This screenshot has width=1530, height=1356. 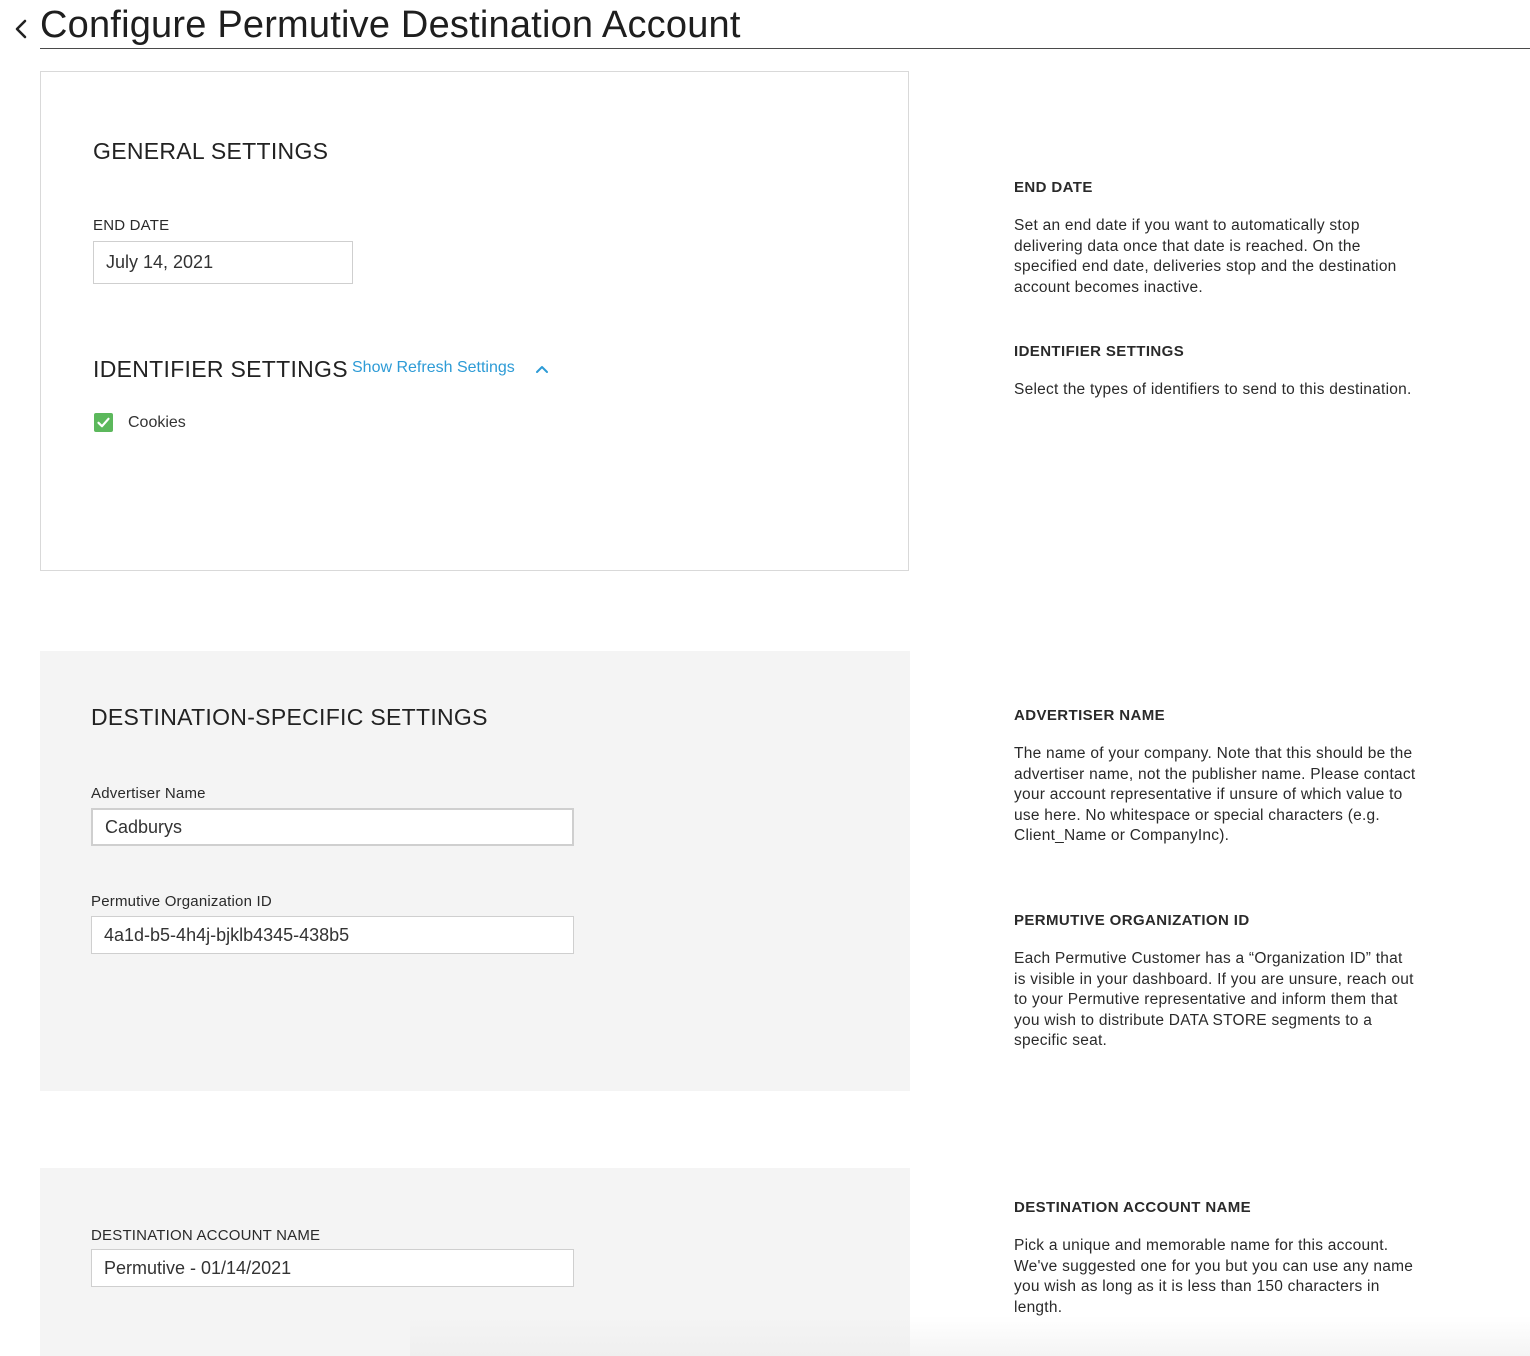 I want to click on page-title: Configure Permutive Destination Account, so click(x=390, y=25).